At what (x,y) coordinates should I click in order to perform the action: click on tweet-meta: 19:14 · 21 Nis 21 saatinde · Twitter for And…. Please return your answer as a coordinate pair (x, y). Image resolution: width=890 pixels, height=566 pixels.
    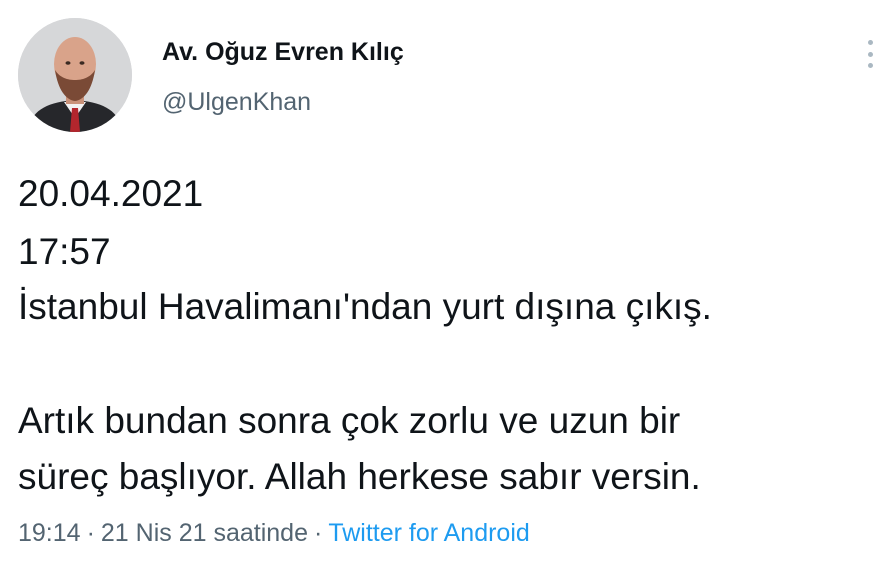
    Looking at the image, I should click on (274, 533).